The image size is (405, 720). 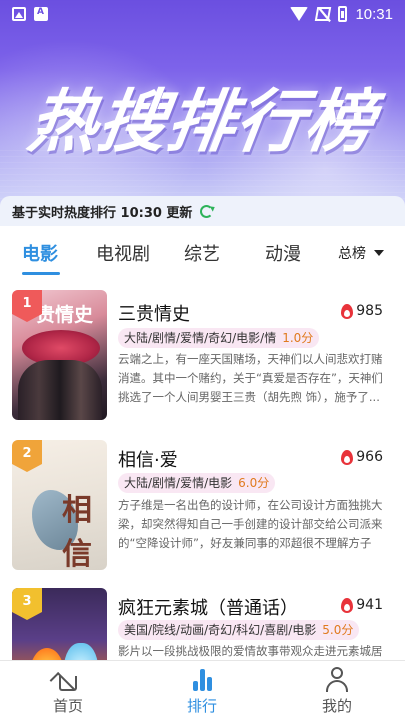 I want to click on home-icon, so click(x=65, y=681).